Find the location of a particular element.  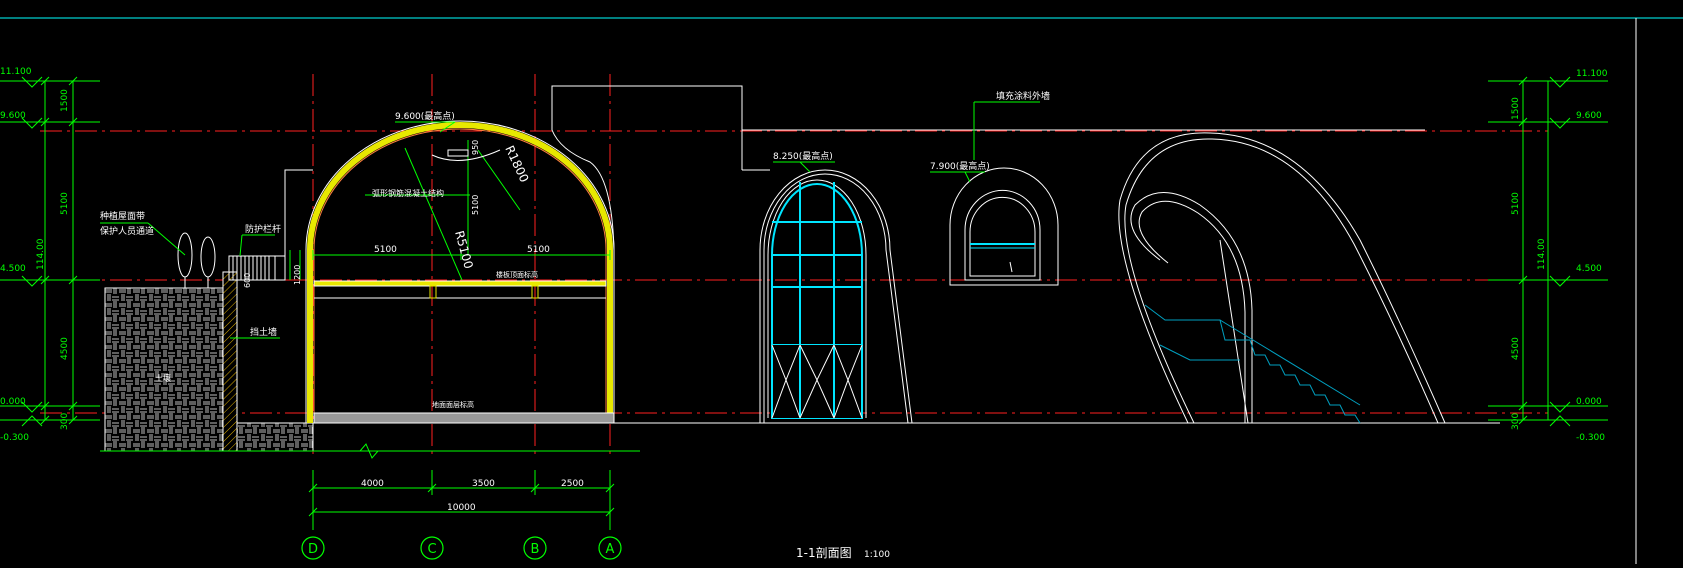

right-dimension-chain is located at coordinates (1548, 251).